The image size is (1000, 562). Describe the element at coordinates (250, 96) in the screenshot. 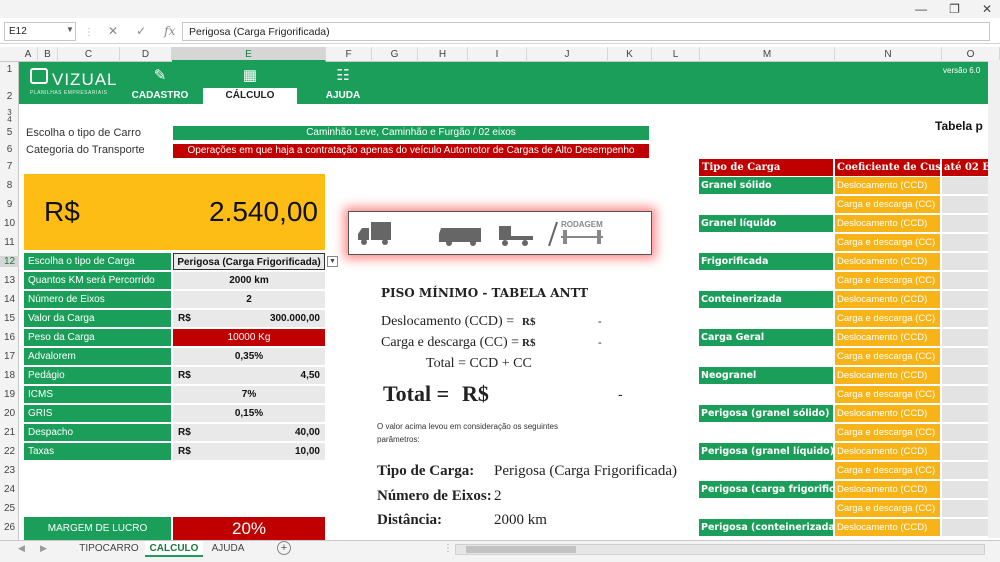

I see `tab-calculo: CÁLCULO` at that location.